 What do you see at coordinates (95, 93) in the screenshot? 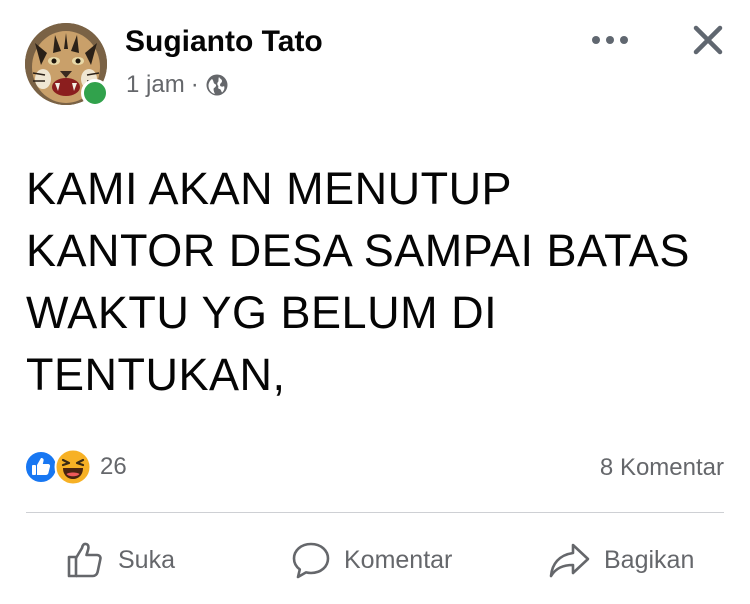
I see `online-status-indicator` at bounding box center [95, 93].